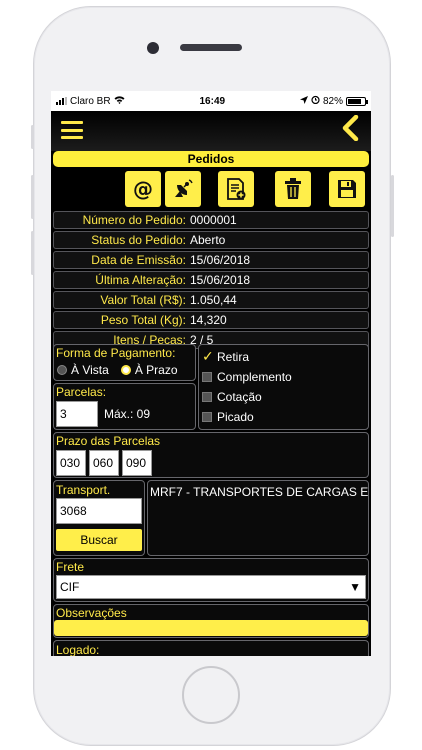  What do you see at coordinates (208, 356) in the screenshot?
I see `checkmark-icon: ✓` at bounding box center [208, 356].